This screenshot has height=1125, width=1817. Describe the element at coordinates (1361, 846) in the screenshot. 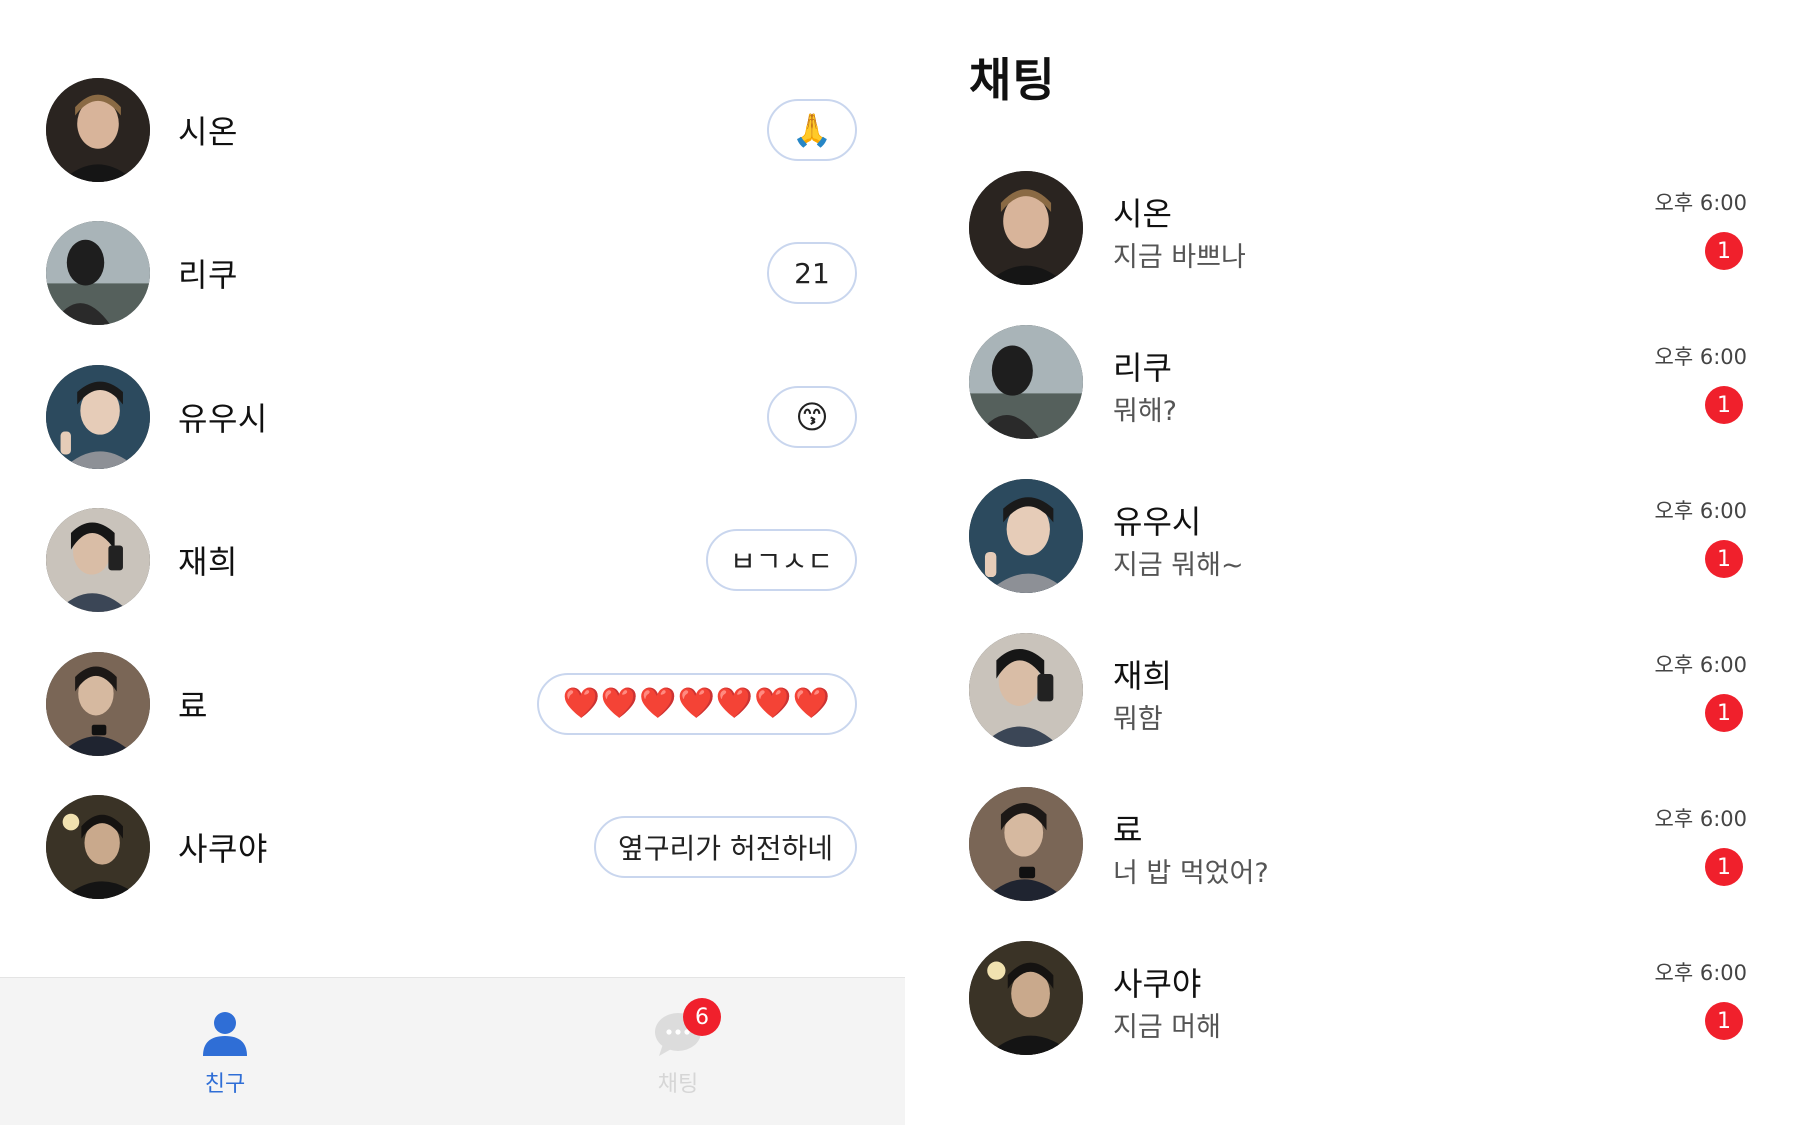

I see `chat-row: 료 너 밥 먹었어? 오후 6:00 1` at that location.